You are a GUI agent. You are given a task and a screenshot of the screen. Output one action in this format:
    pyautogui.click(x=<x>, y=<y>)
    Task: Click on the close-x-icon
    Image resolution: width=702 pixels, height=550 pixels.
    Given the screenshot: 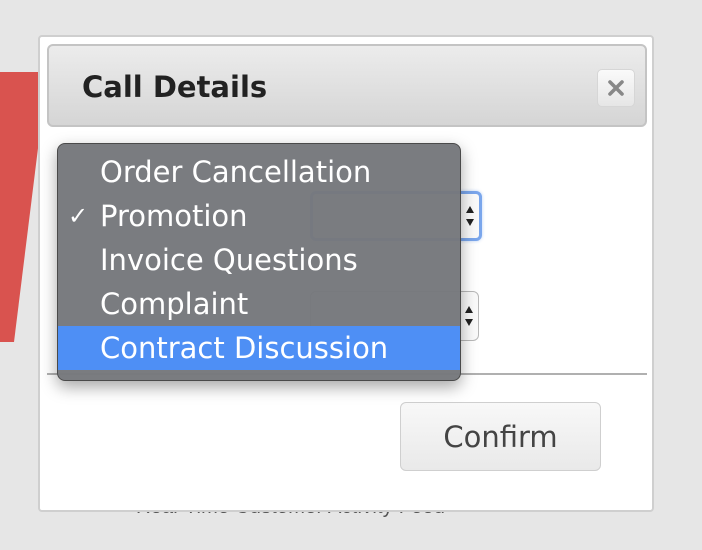 What is the action you would take?
    pyautogui.click(x=616, y=88)
    